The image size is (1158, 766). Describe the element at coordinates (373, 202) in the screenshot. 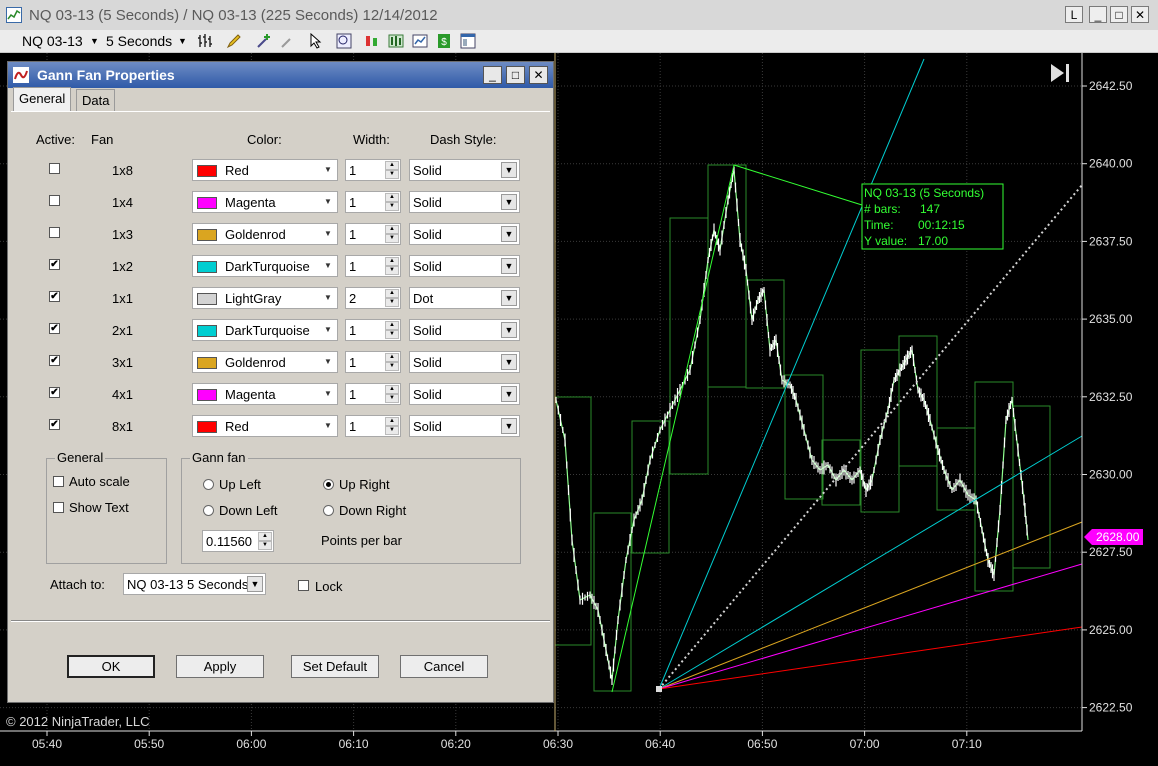

I see `fan-1x4-width-spinner: 1 ▲ ▼` at that location.